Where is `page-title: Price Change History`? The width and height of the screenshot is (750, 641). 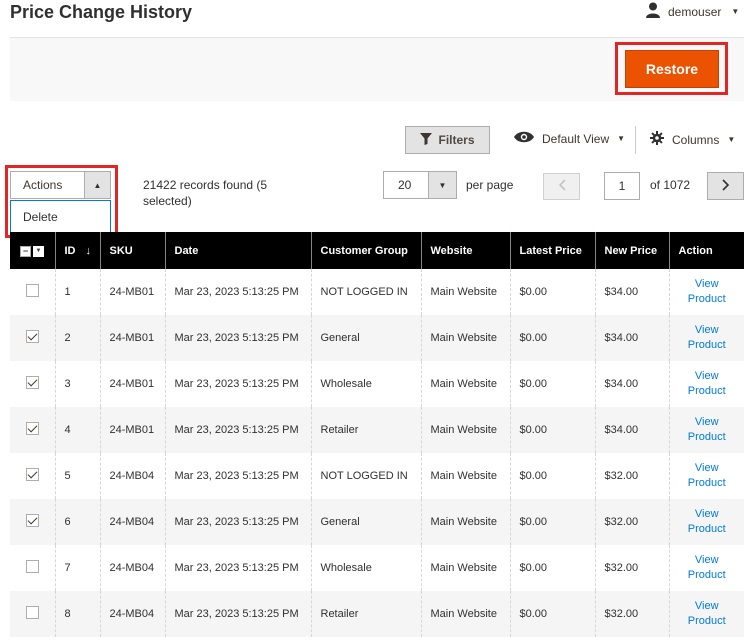 page-title: Price Change History is located at coordinates (101, 12).